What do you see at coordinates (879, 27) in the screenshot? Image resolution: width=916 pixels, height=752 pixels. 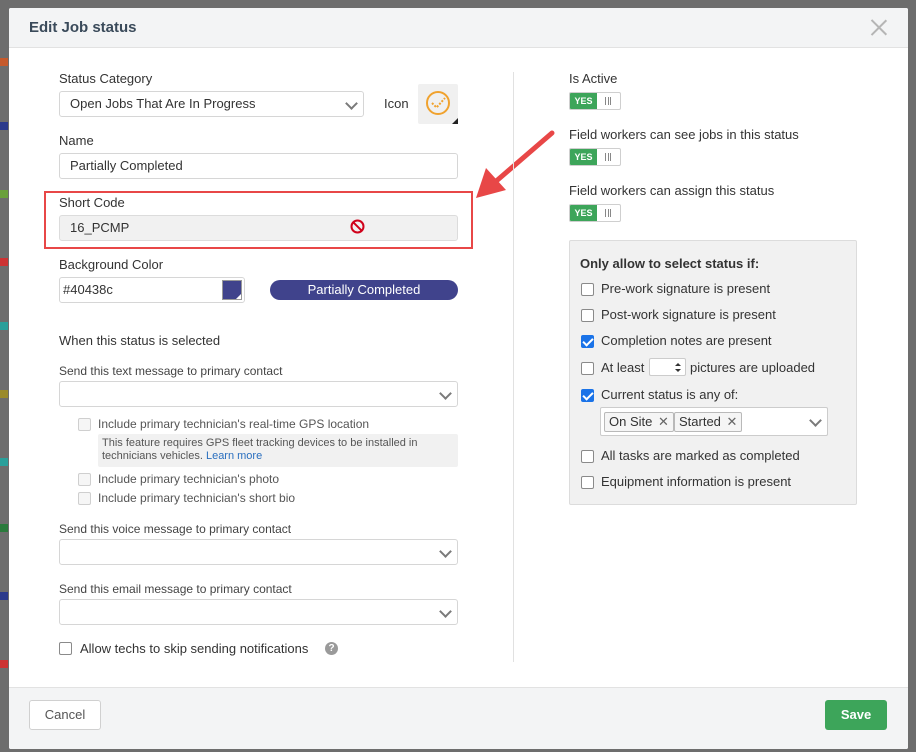 I see `close-icon` at bounding box center [879, 27].